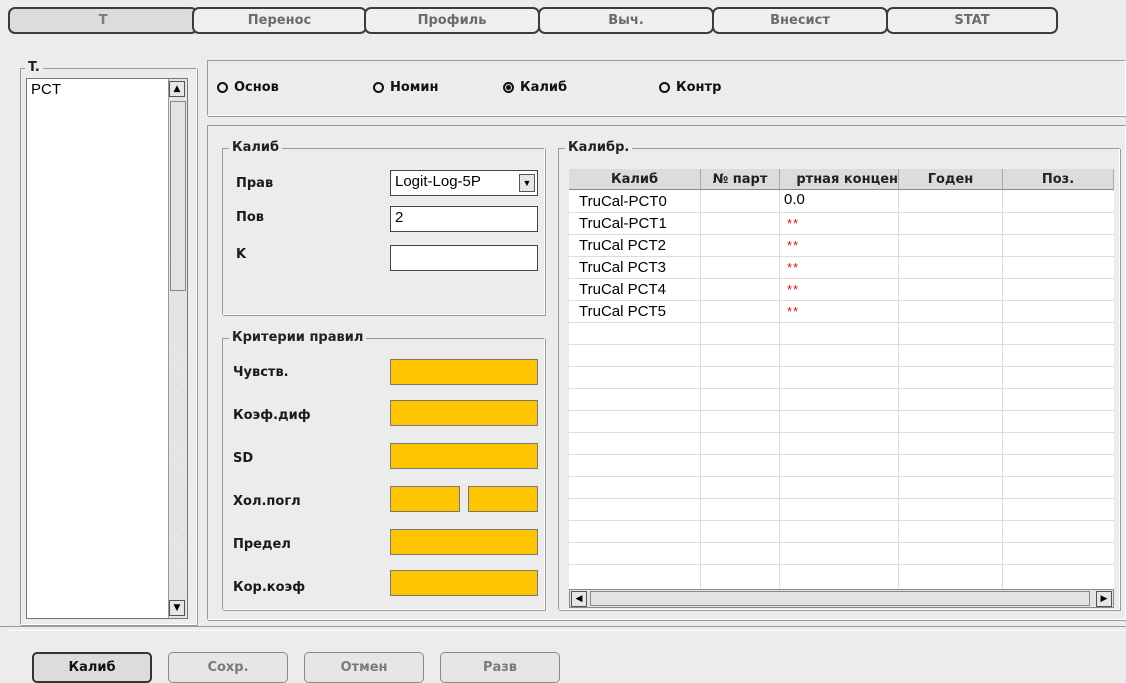  What do you see at coordinates (464, 542) in the screenshot?
I see `criteria-limit-field` at bounding box center [464, 542].